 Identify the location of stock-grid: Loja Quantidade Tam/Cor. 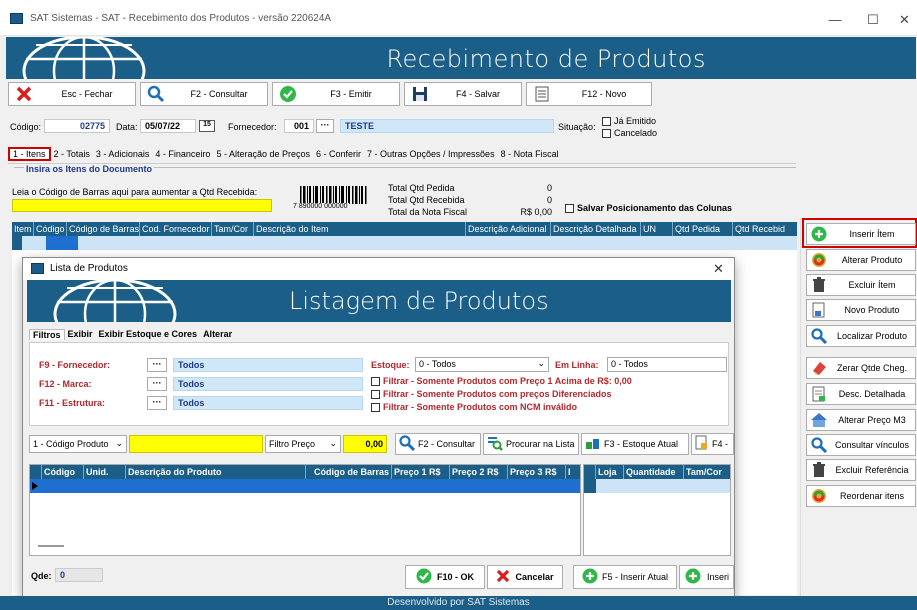
(657, 510).